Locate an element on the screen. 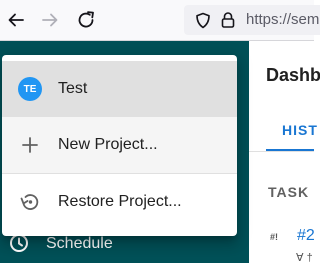 Image resolution: width=320 pixels, height=264 pixels. reload-button is located at coordinates (86, 20).